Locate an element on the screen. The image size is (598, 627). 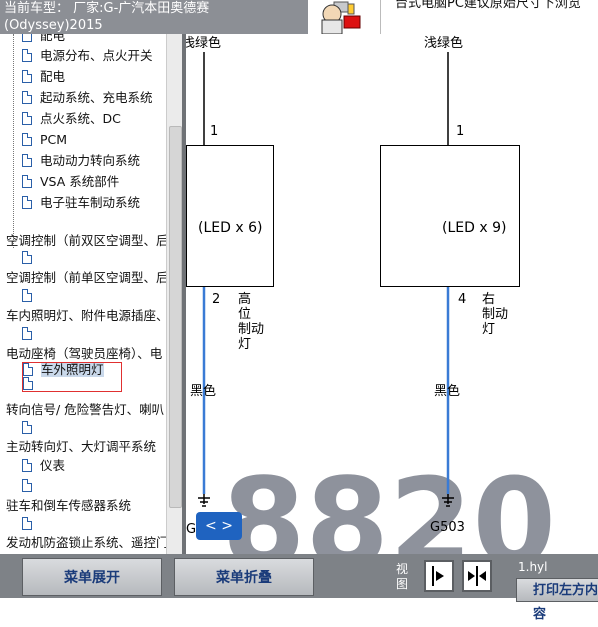
tree-item: 空调控制（前单区空调型、后 is located at coordinates (86, 278).